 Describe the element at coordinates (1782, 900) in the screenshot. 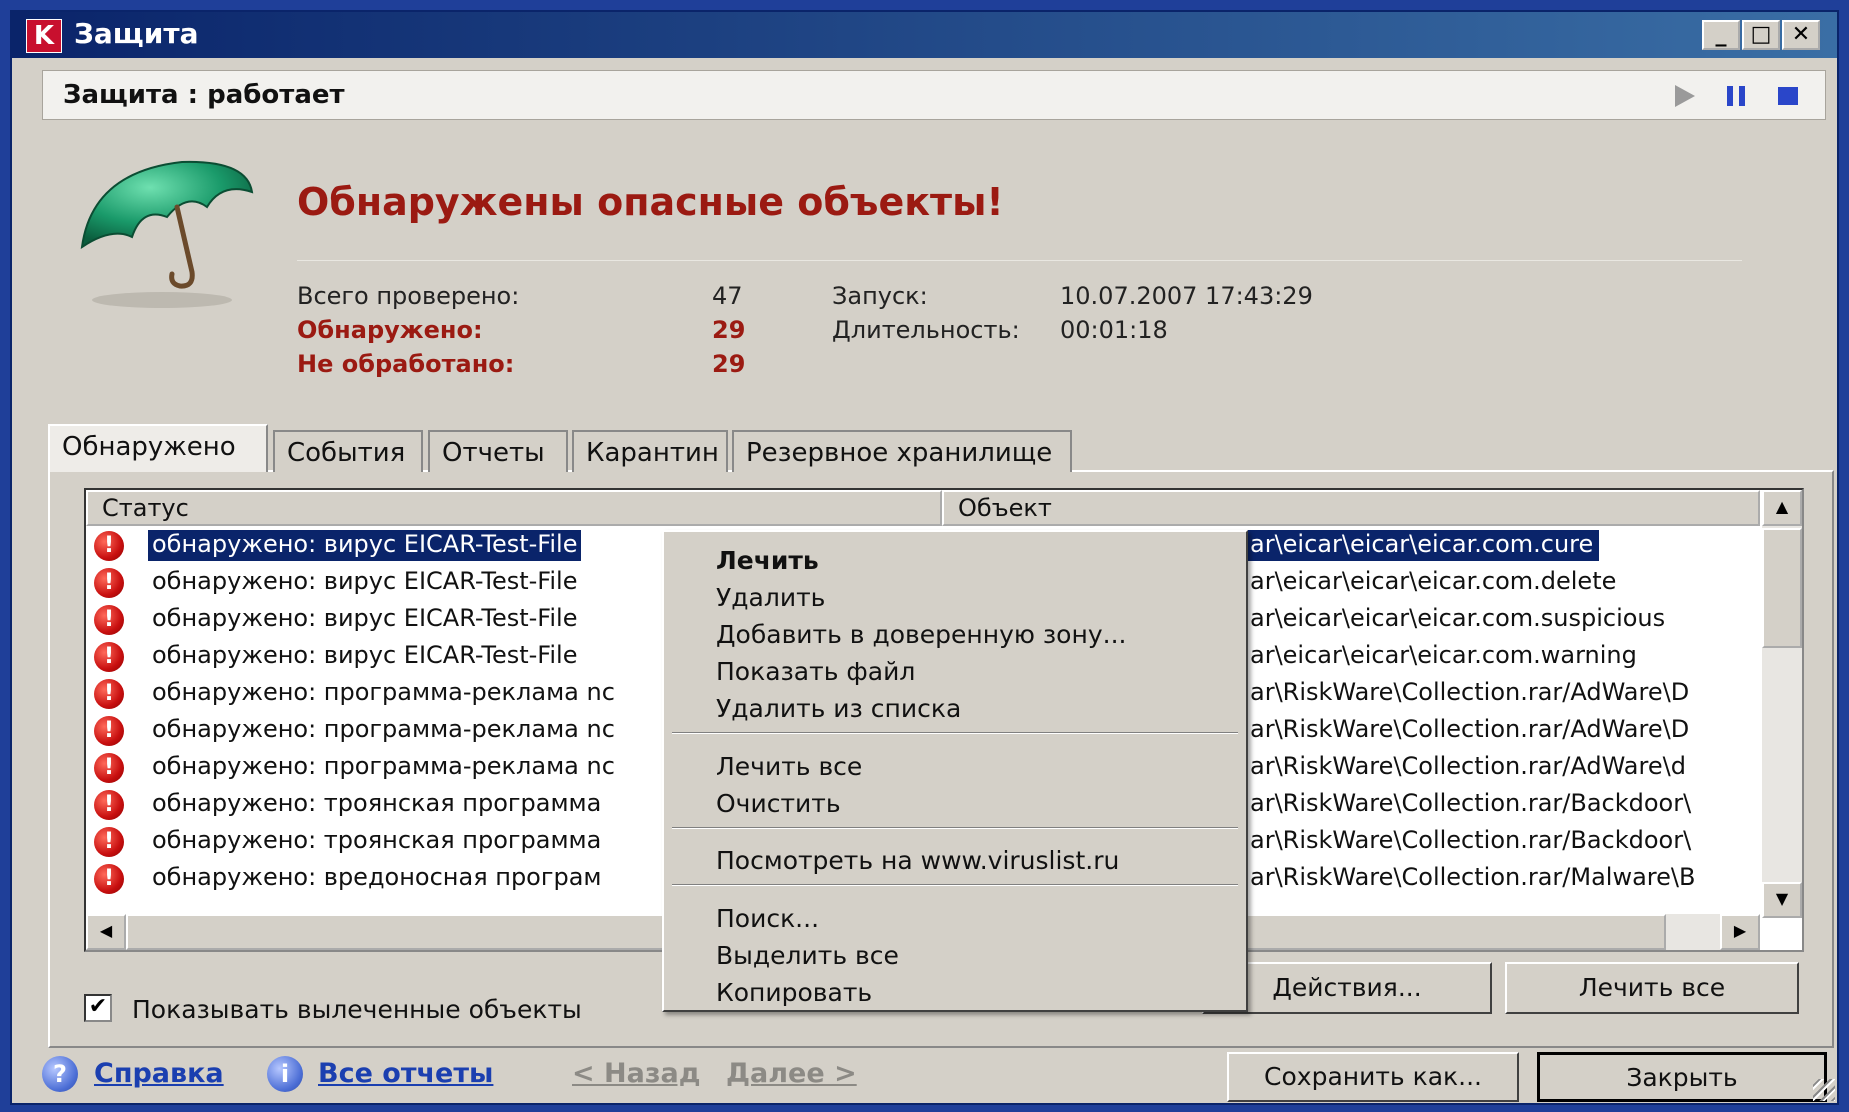

I see `scroll-down-button: ▼` at that location.